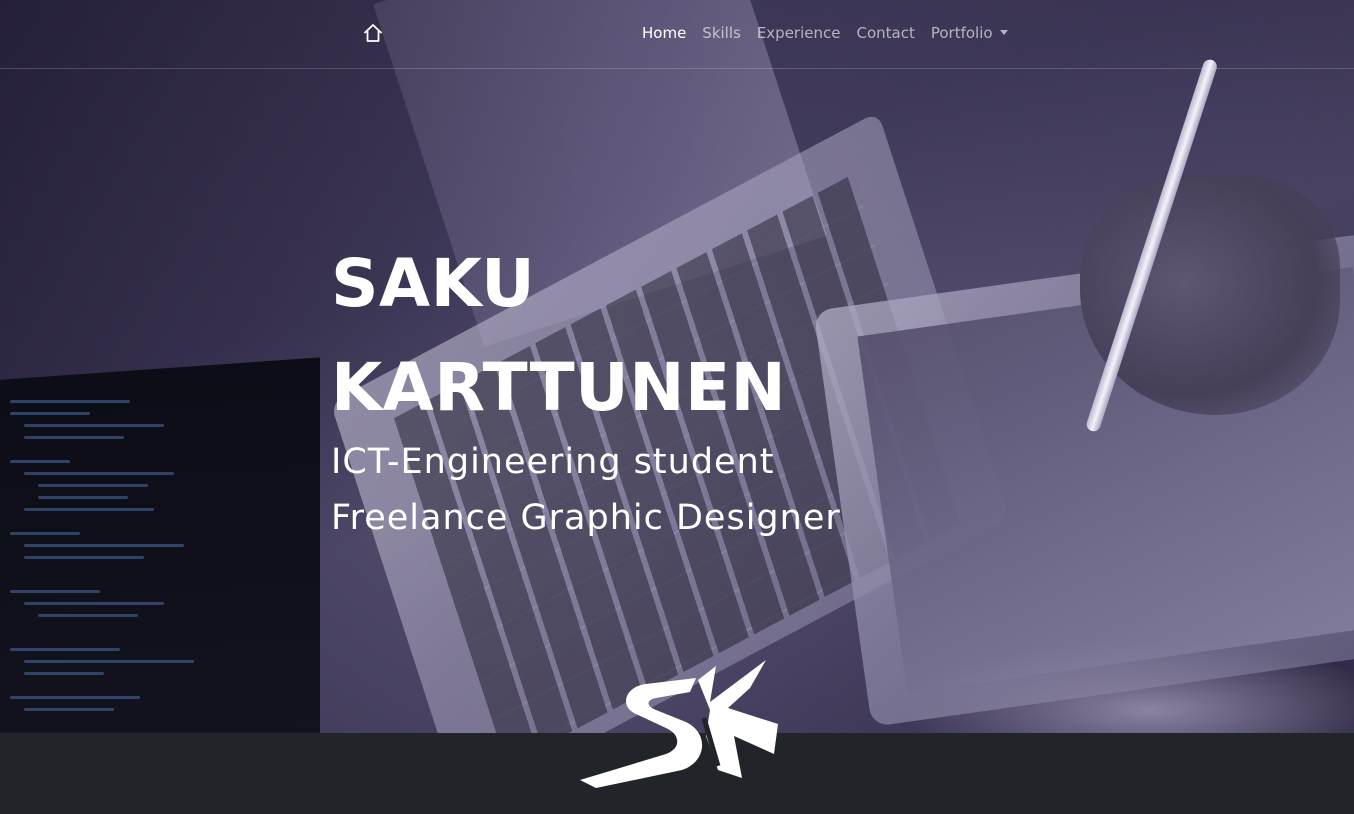 Image resolution: width=1354 pixels, height=814 pixels. Describe the element at coordinates (150, 560) in the screenshot. I see `code-lines-background` at that location.